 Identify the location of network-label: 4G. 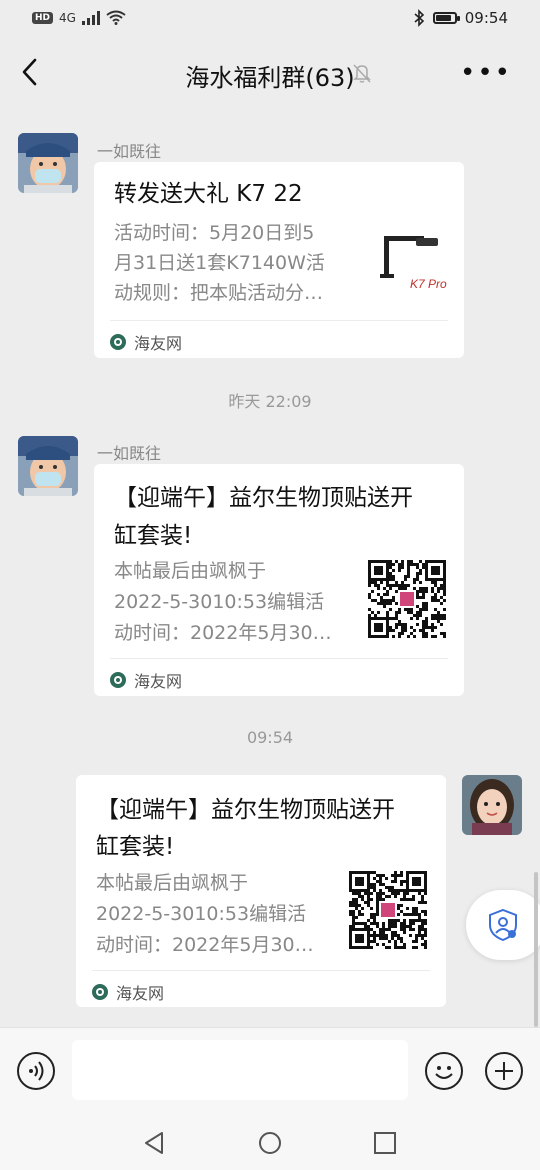
(67, 17).